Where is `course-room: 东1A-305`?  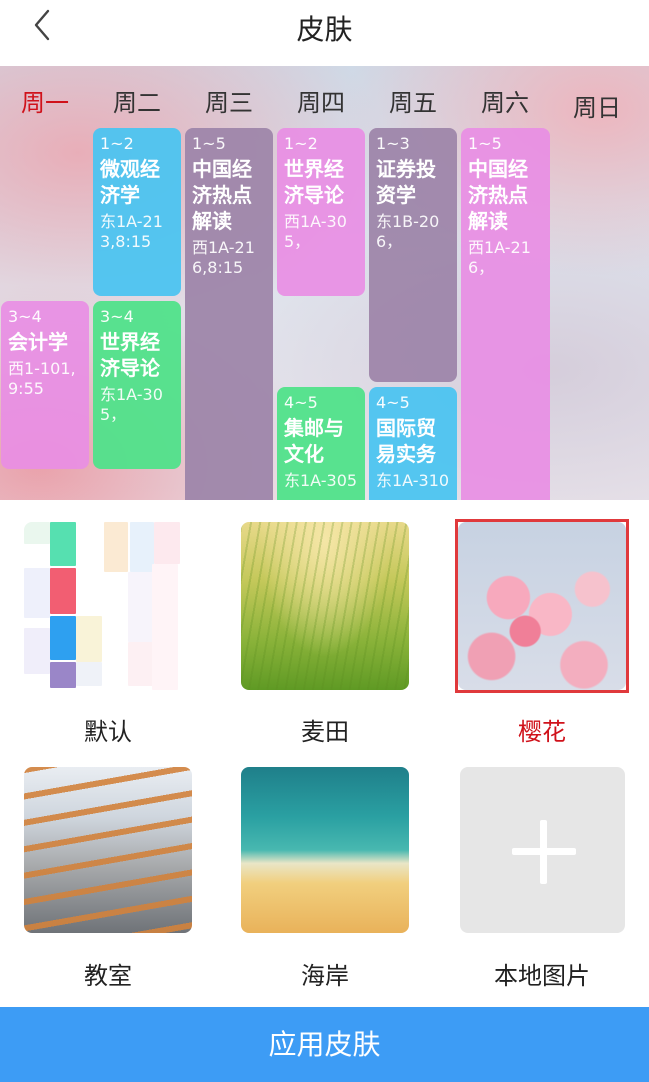 course-room: 东1A-305 is located at coordinates (321, 480).